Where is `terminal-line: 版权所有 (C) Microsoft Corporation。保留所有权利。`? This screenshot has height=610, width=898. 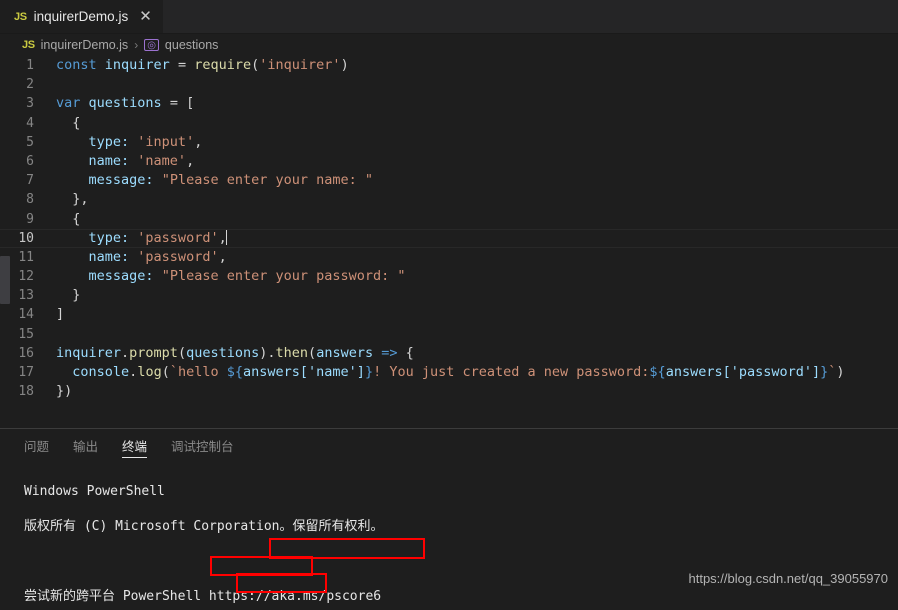
terminal-line: 版权所有 (C) Microsoft Corporation。保留所有权利。 is located at coordinates (461, 527).